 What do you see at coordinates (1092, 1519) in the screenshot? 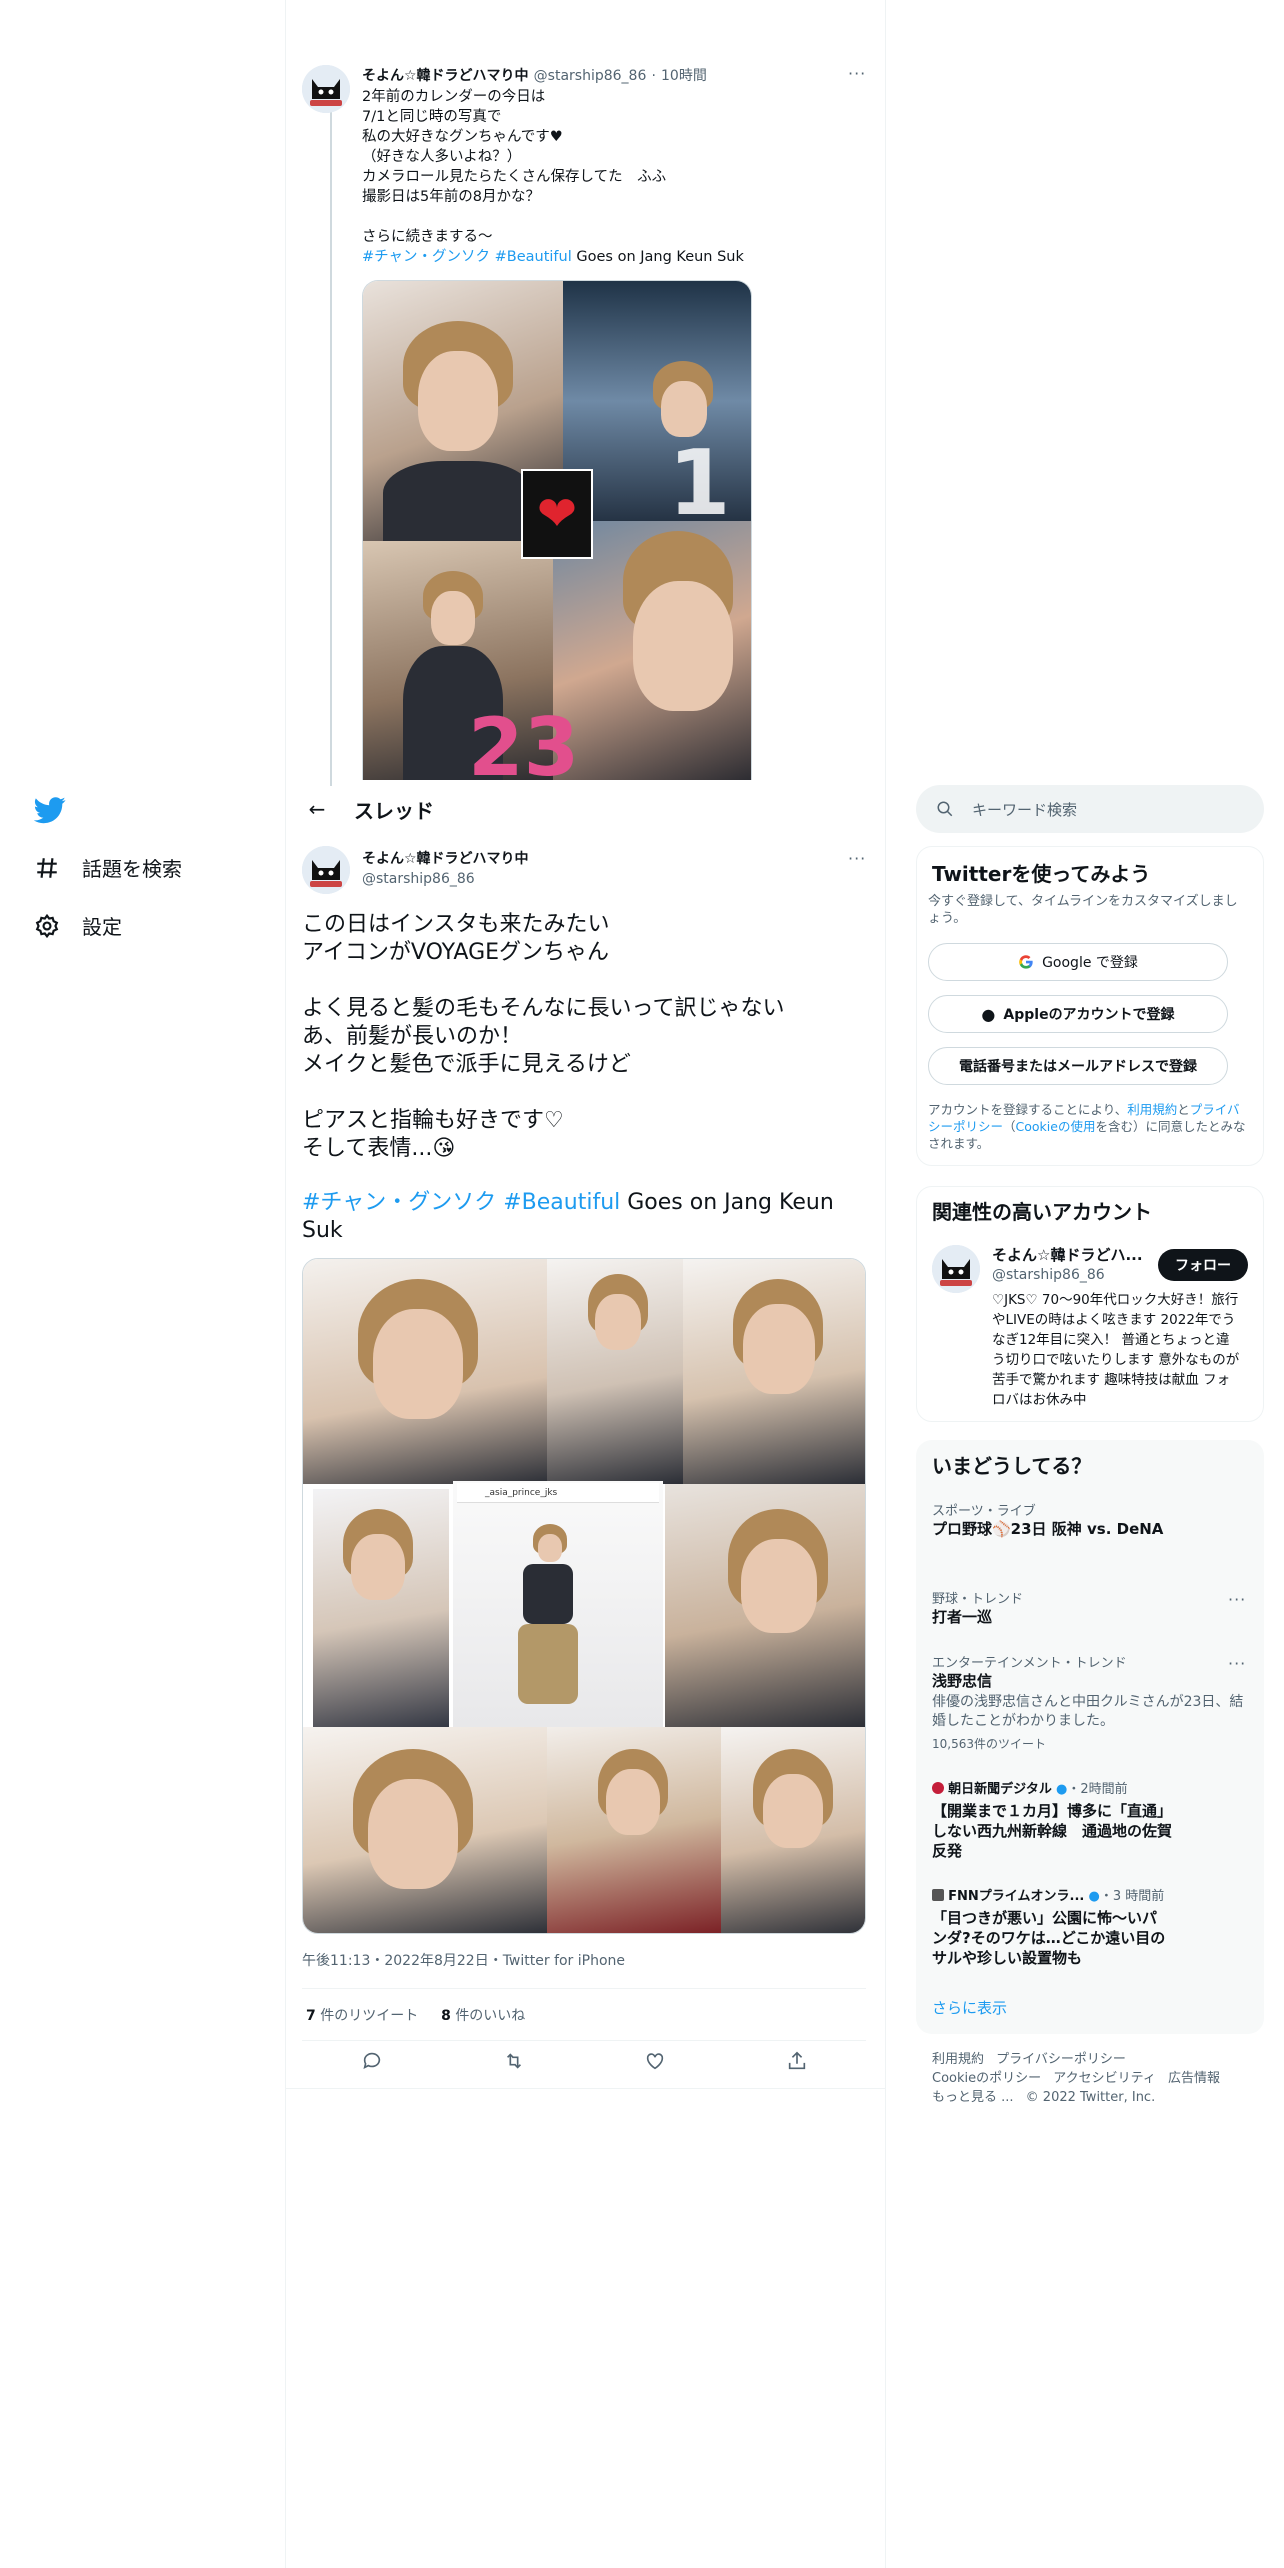
I see `trend-item: スポーツ・ライブ プロ野球⚾23日 阪神 vs. DeNA` at bounding box center [1092, 1519].